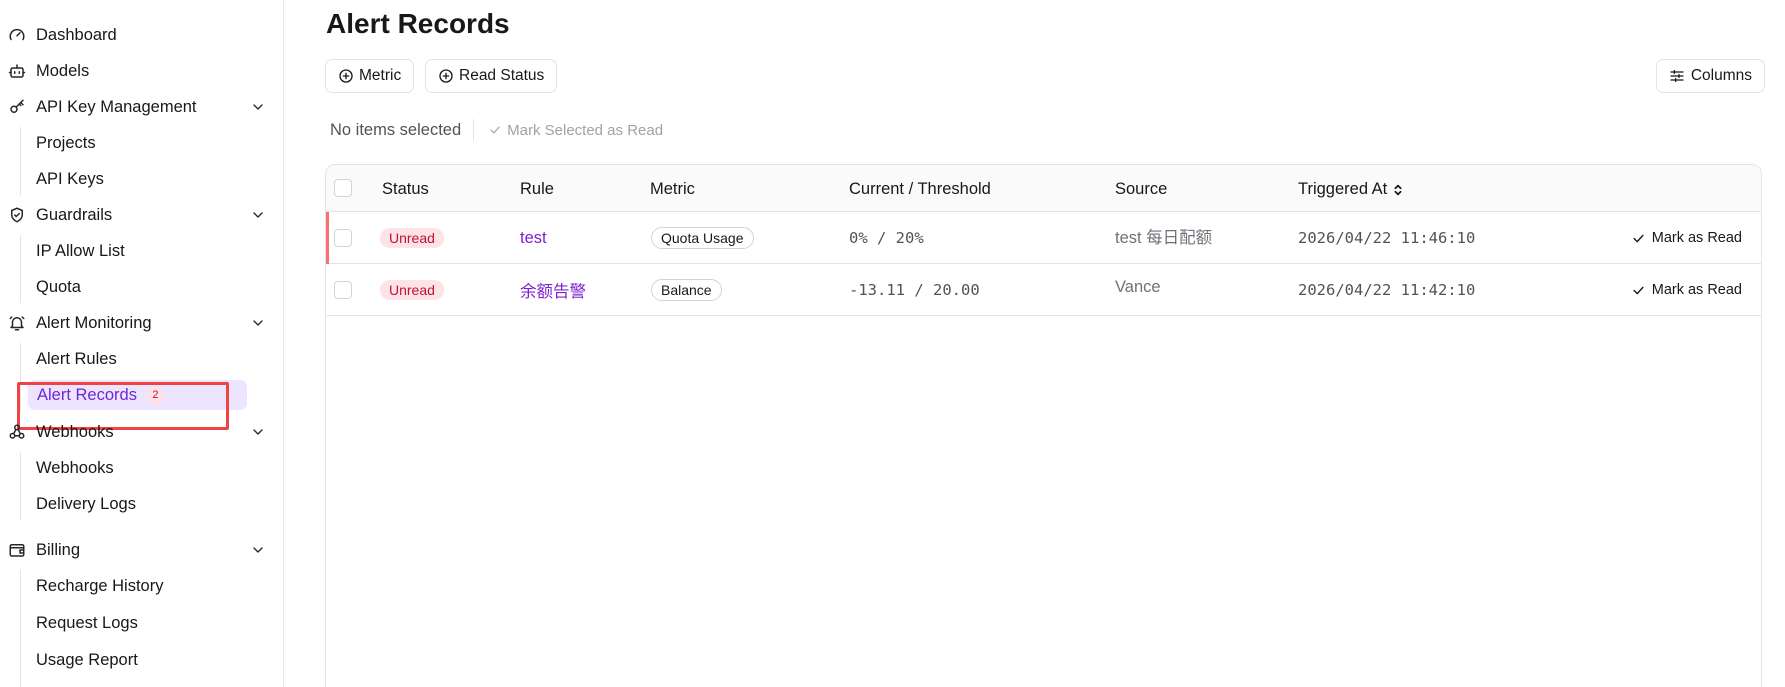 This screenshot has width=1785, height=687. I want to click on selection-status: No items selected, so click(396, 129).